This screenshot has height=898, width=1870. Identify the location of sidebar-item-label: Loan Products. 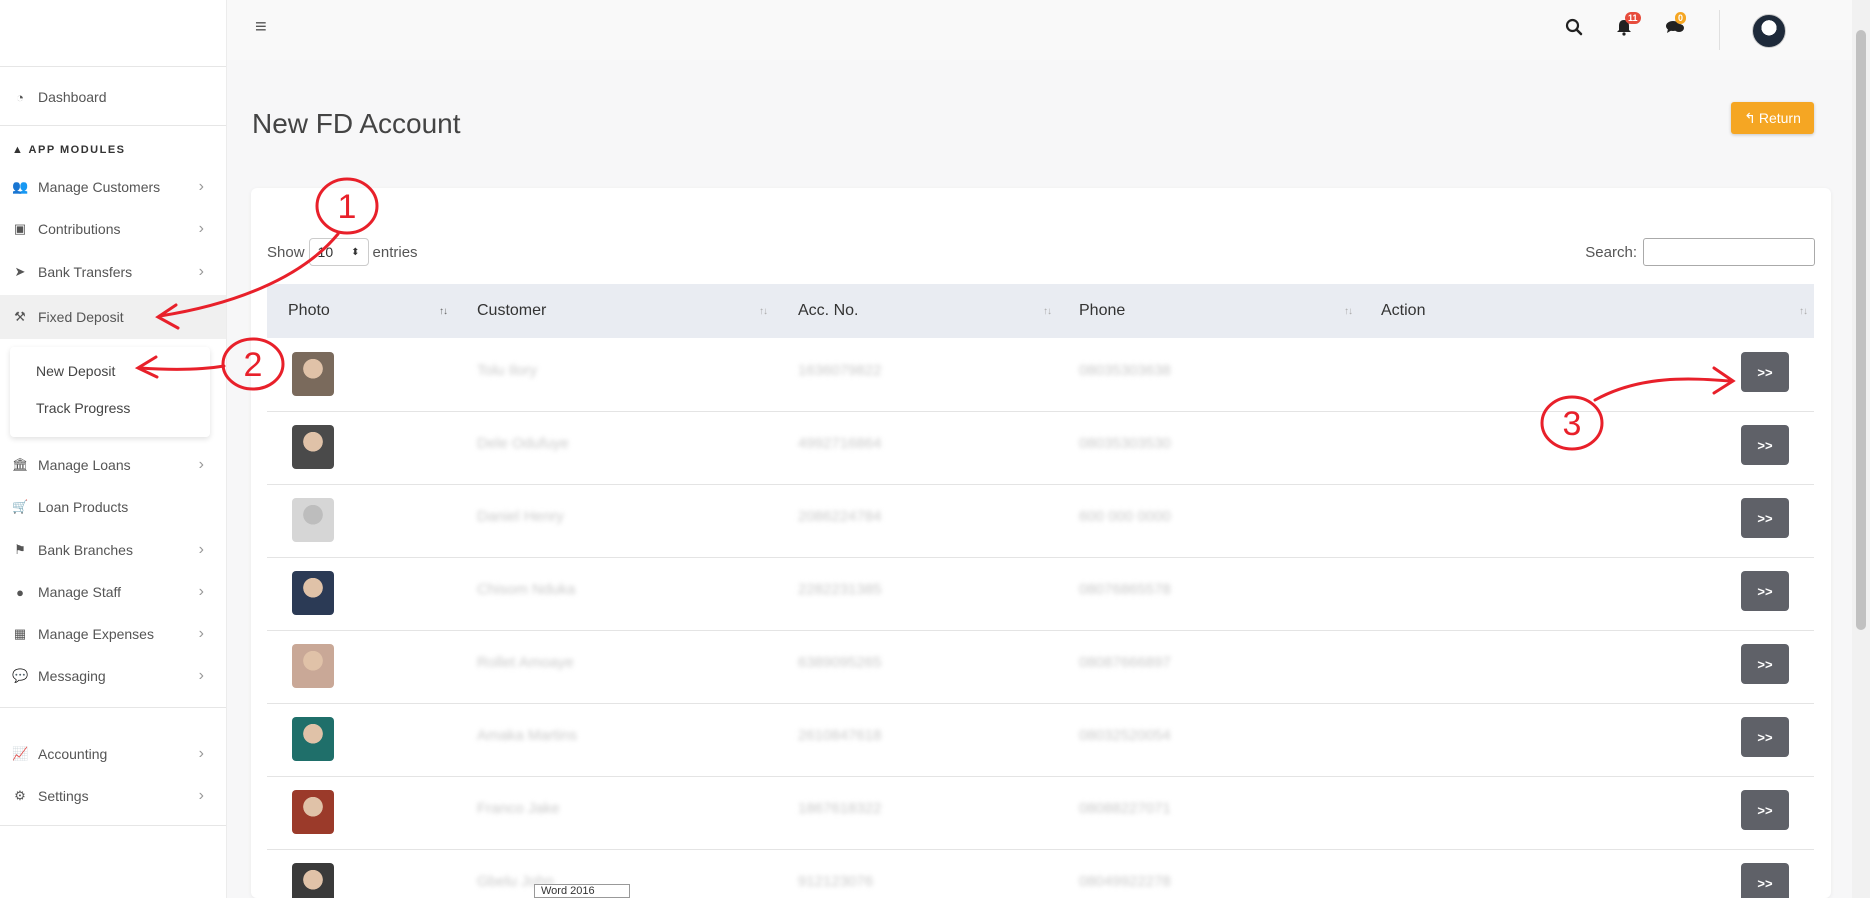
(83, 507).